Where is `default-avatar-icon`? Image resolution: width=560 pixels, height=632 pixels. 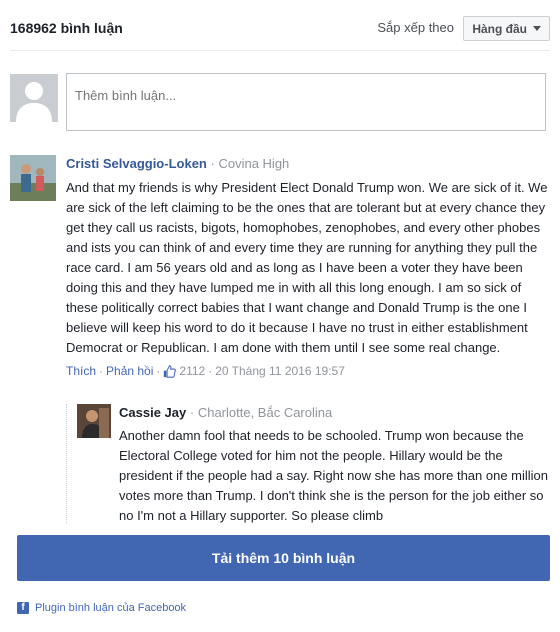 default-avatar-icon is located at coordinates (34, 98).